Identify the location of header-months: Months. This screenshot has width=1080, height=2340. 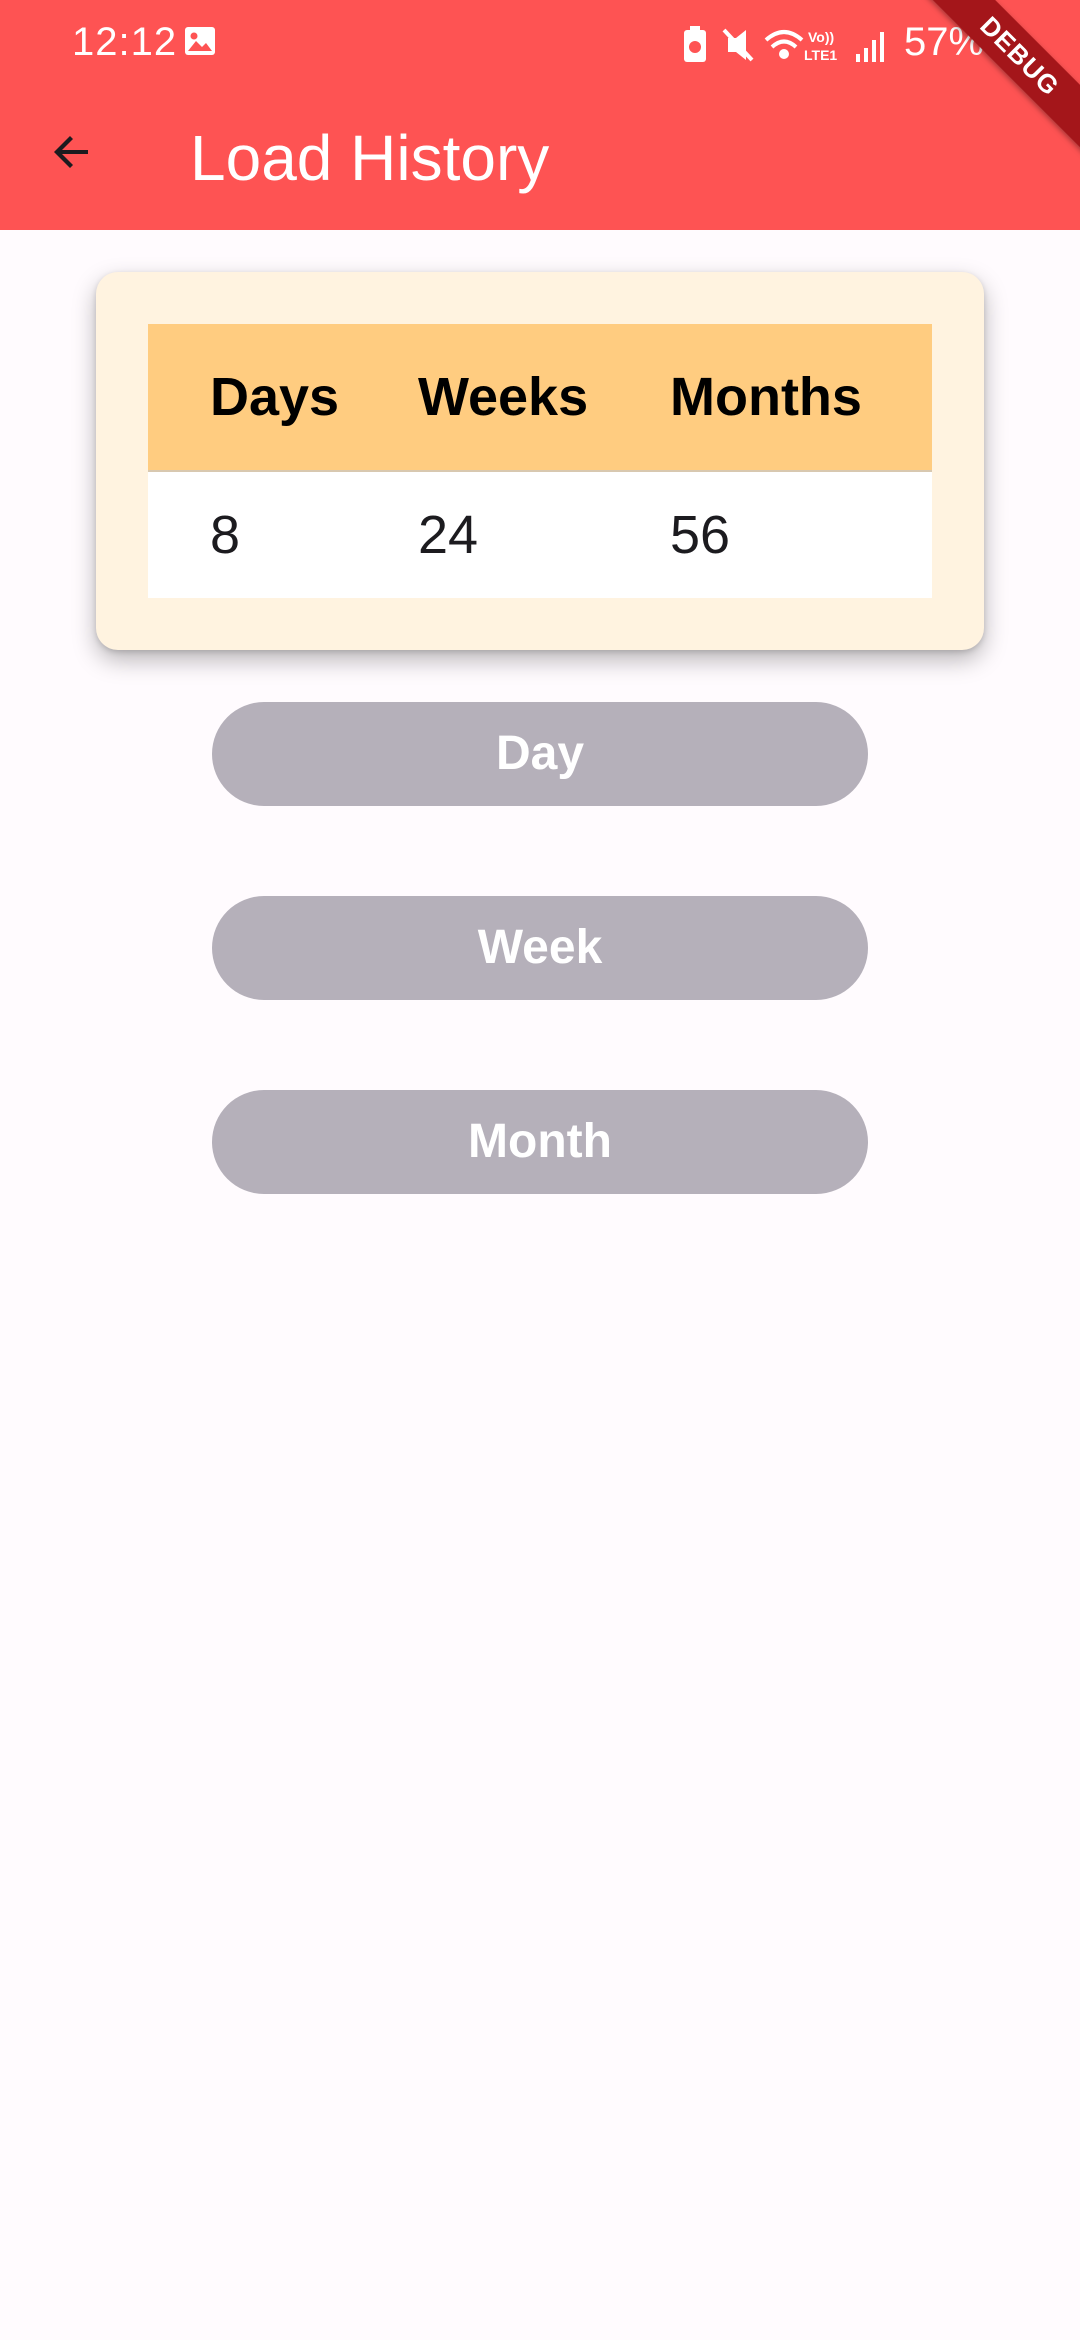
(766, 397).